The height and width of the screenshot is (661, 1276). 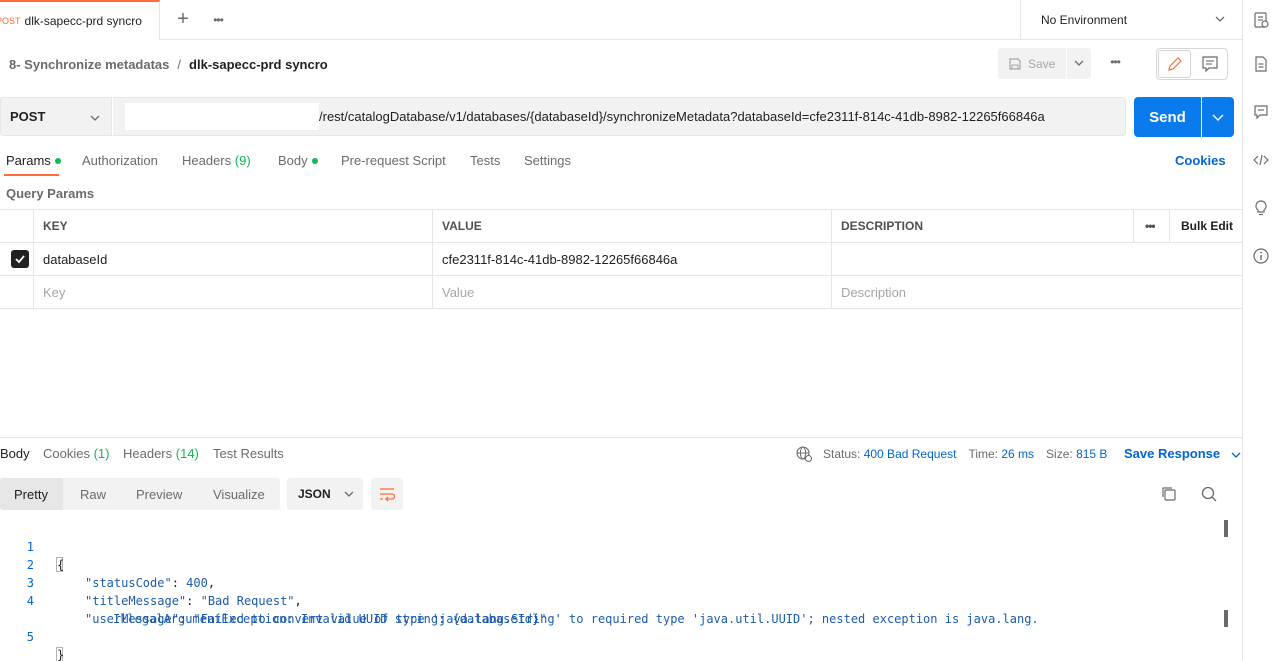 I want to click on code-icon, so click(x=1261, y=160).